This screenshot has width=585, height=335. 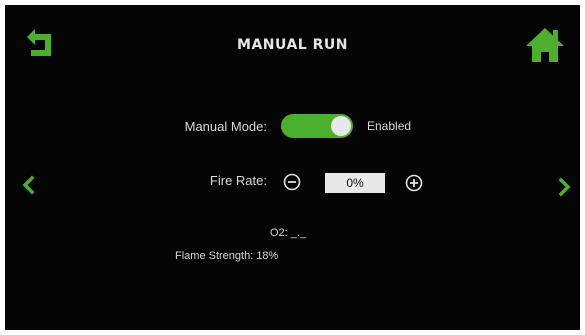 I want to click on toggle-knob, so click(x=341, y=126).